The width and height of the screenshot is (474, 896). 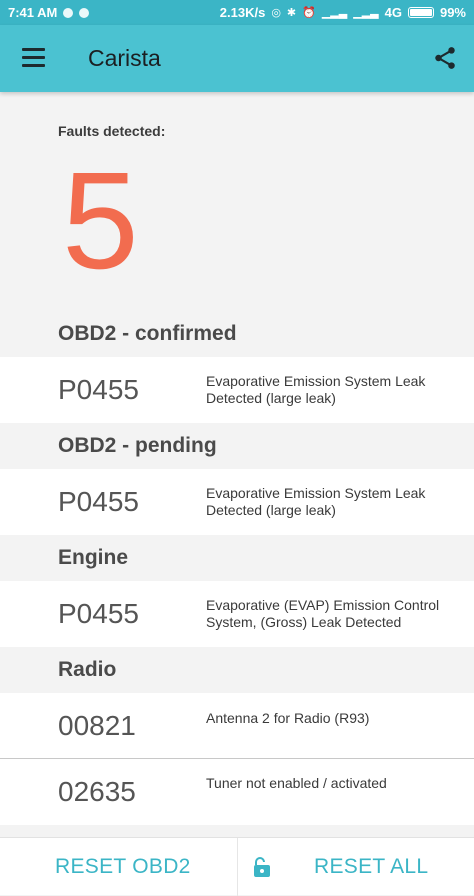 What do you see at coordinates (33, 12) in the screenshot?
I see `status-time: 7:41 AM` at bounding box center [33, 12].